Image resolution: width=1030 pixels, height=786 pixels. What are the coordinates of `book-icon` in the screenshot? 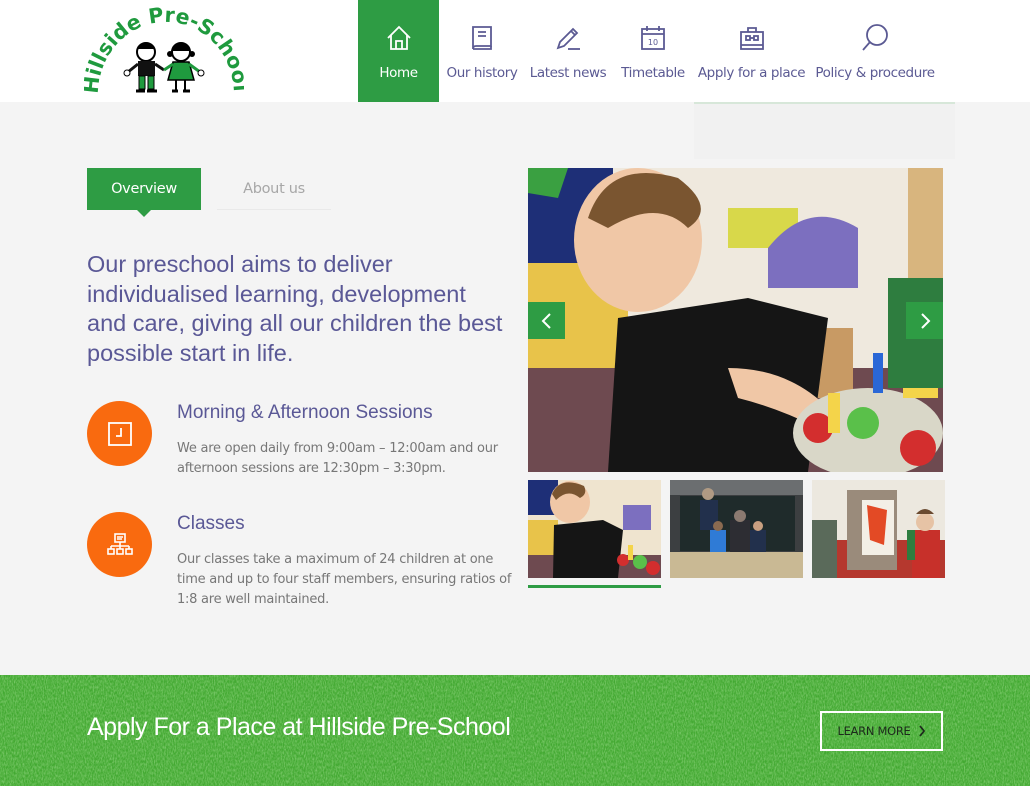 It's located at (482, 38).